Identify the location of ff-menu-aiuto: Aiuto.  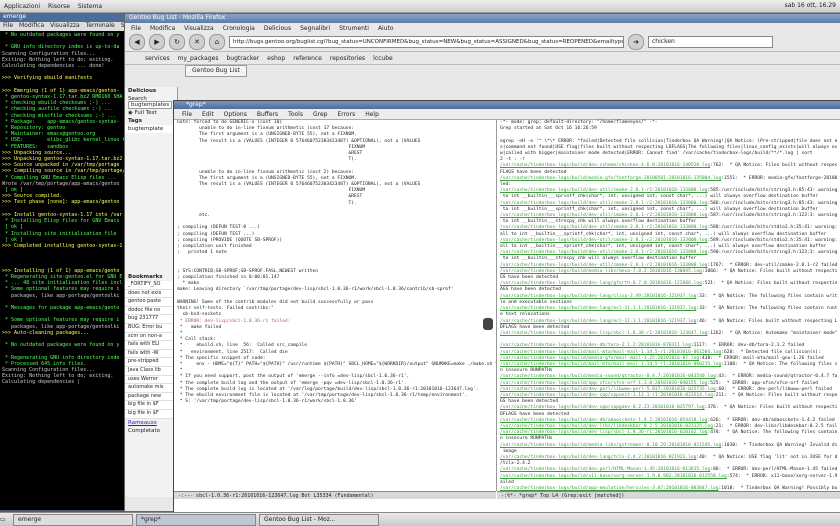
(386, 28).